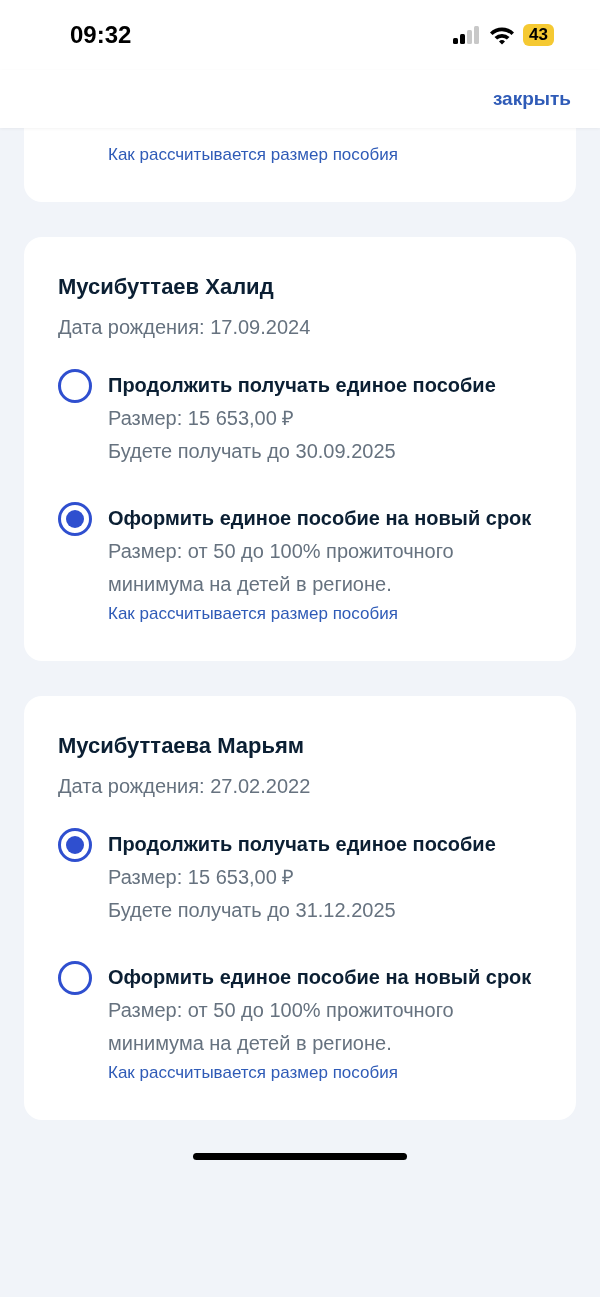 The image size is (600, 1297). What do you see at coordinates (101, 35) in the screenshot?
I see `status-time: 09:32` at bounding box center [101, 35].